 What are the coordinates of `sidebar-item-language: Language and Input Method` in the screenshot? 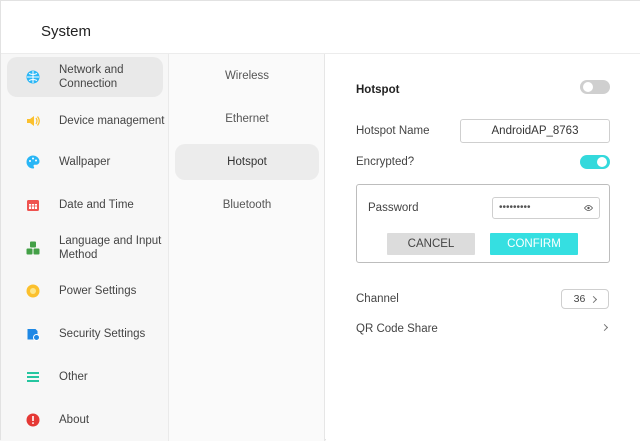 It's located at (85, 248).